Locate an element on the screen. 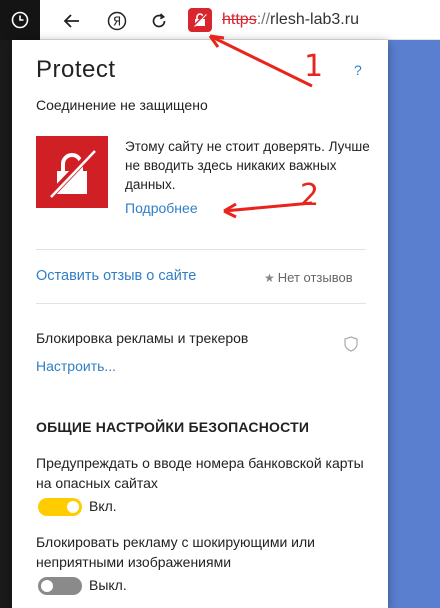  address-bar: https://rlesh-lab3.ru is located at coordinates (290, 20).